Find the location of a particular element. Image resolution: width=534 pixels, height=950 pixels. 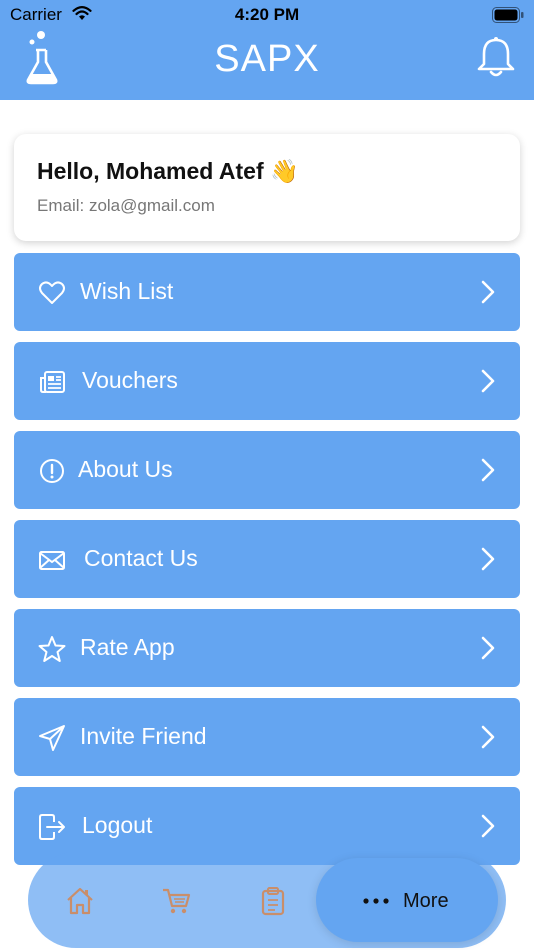

menu-item-contact-us: Contact Us is located at coordinates (267, 559).